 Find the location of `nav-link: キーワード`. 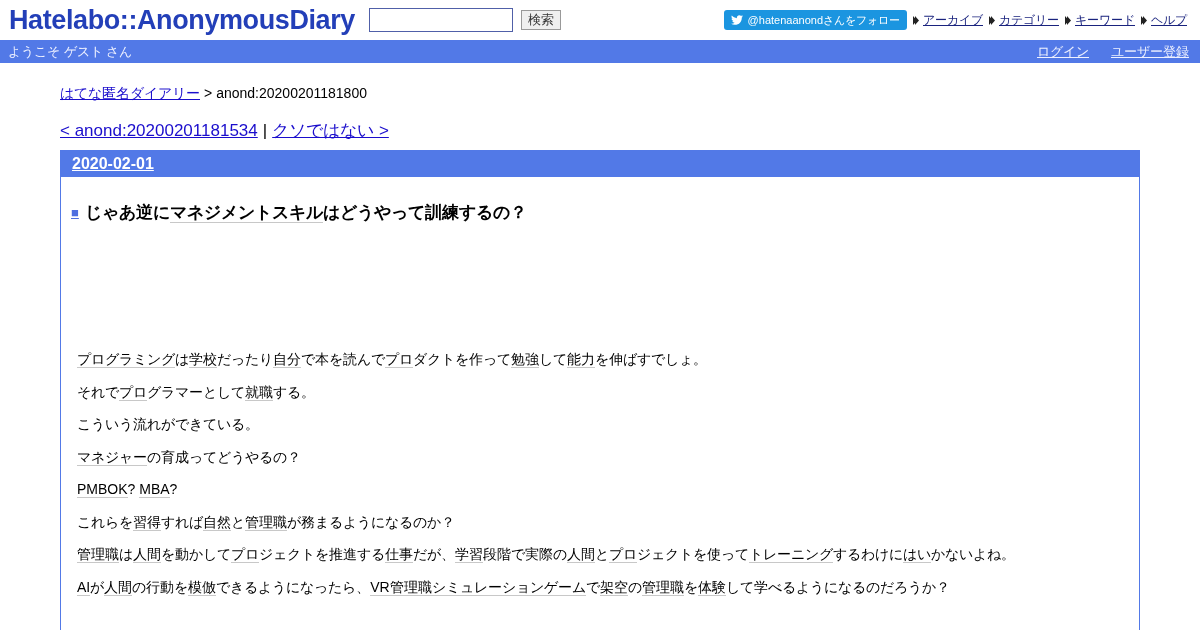

nav-link: キーワード is located at coordinates (1105, 20).